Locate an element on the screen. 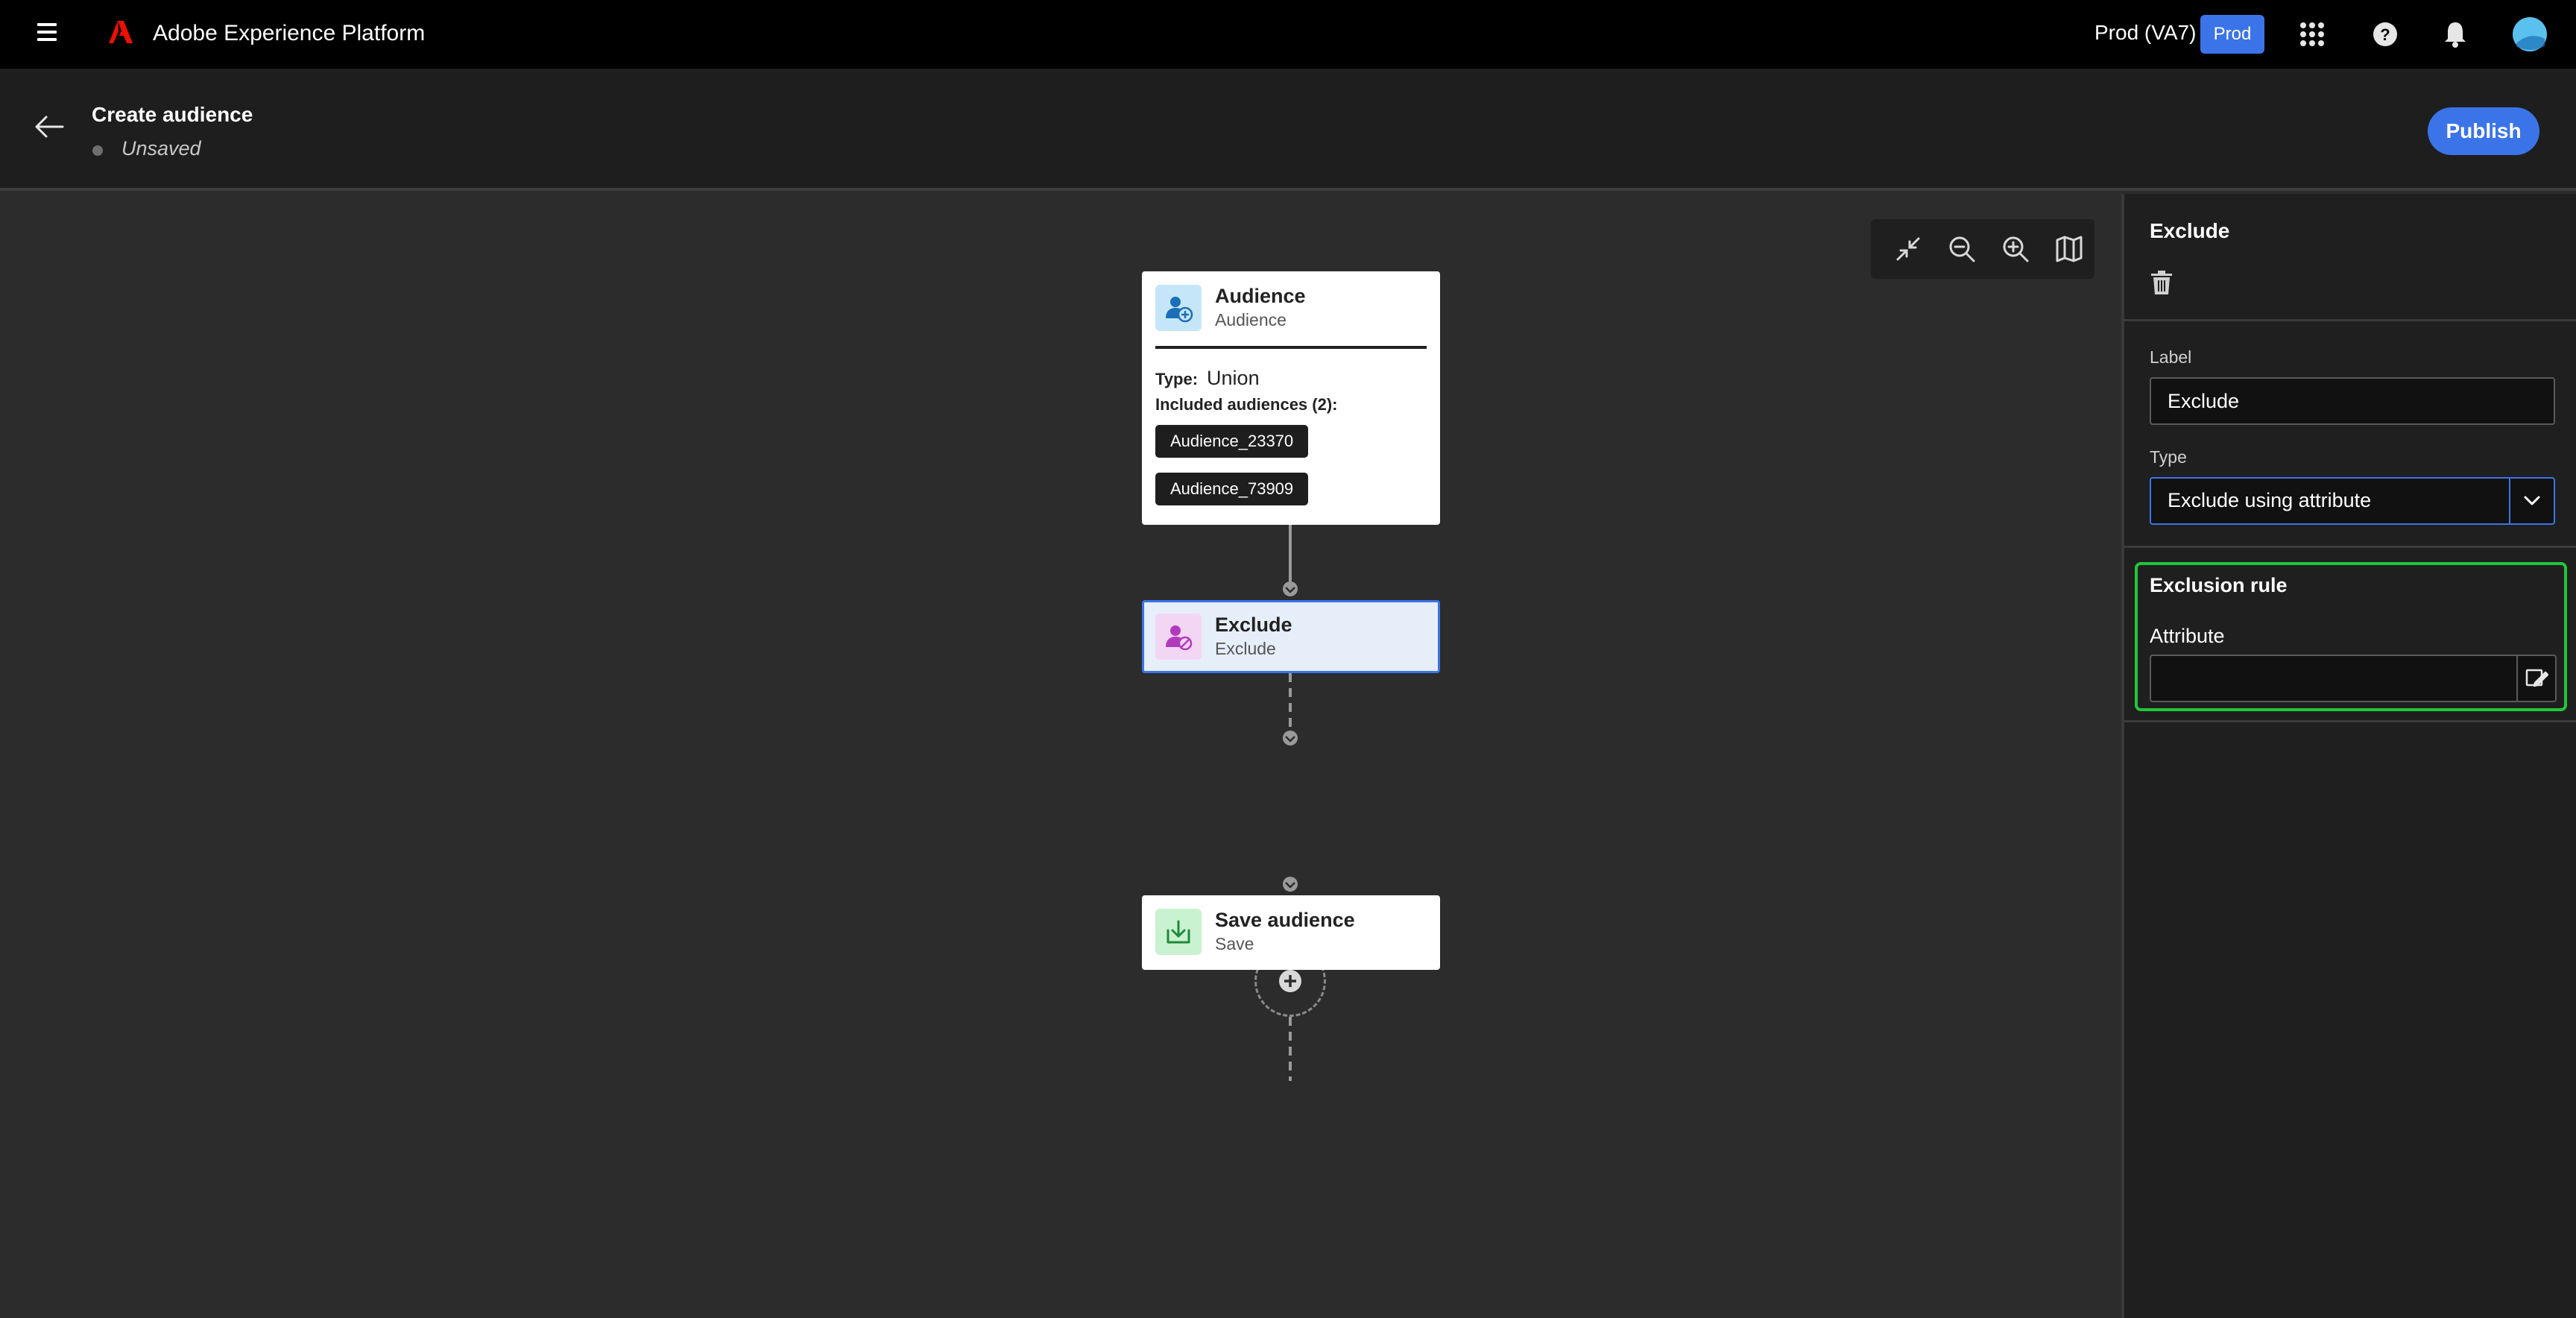  adobe-logo is located at coordinates (121, 34).